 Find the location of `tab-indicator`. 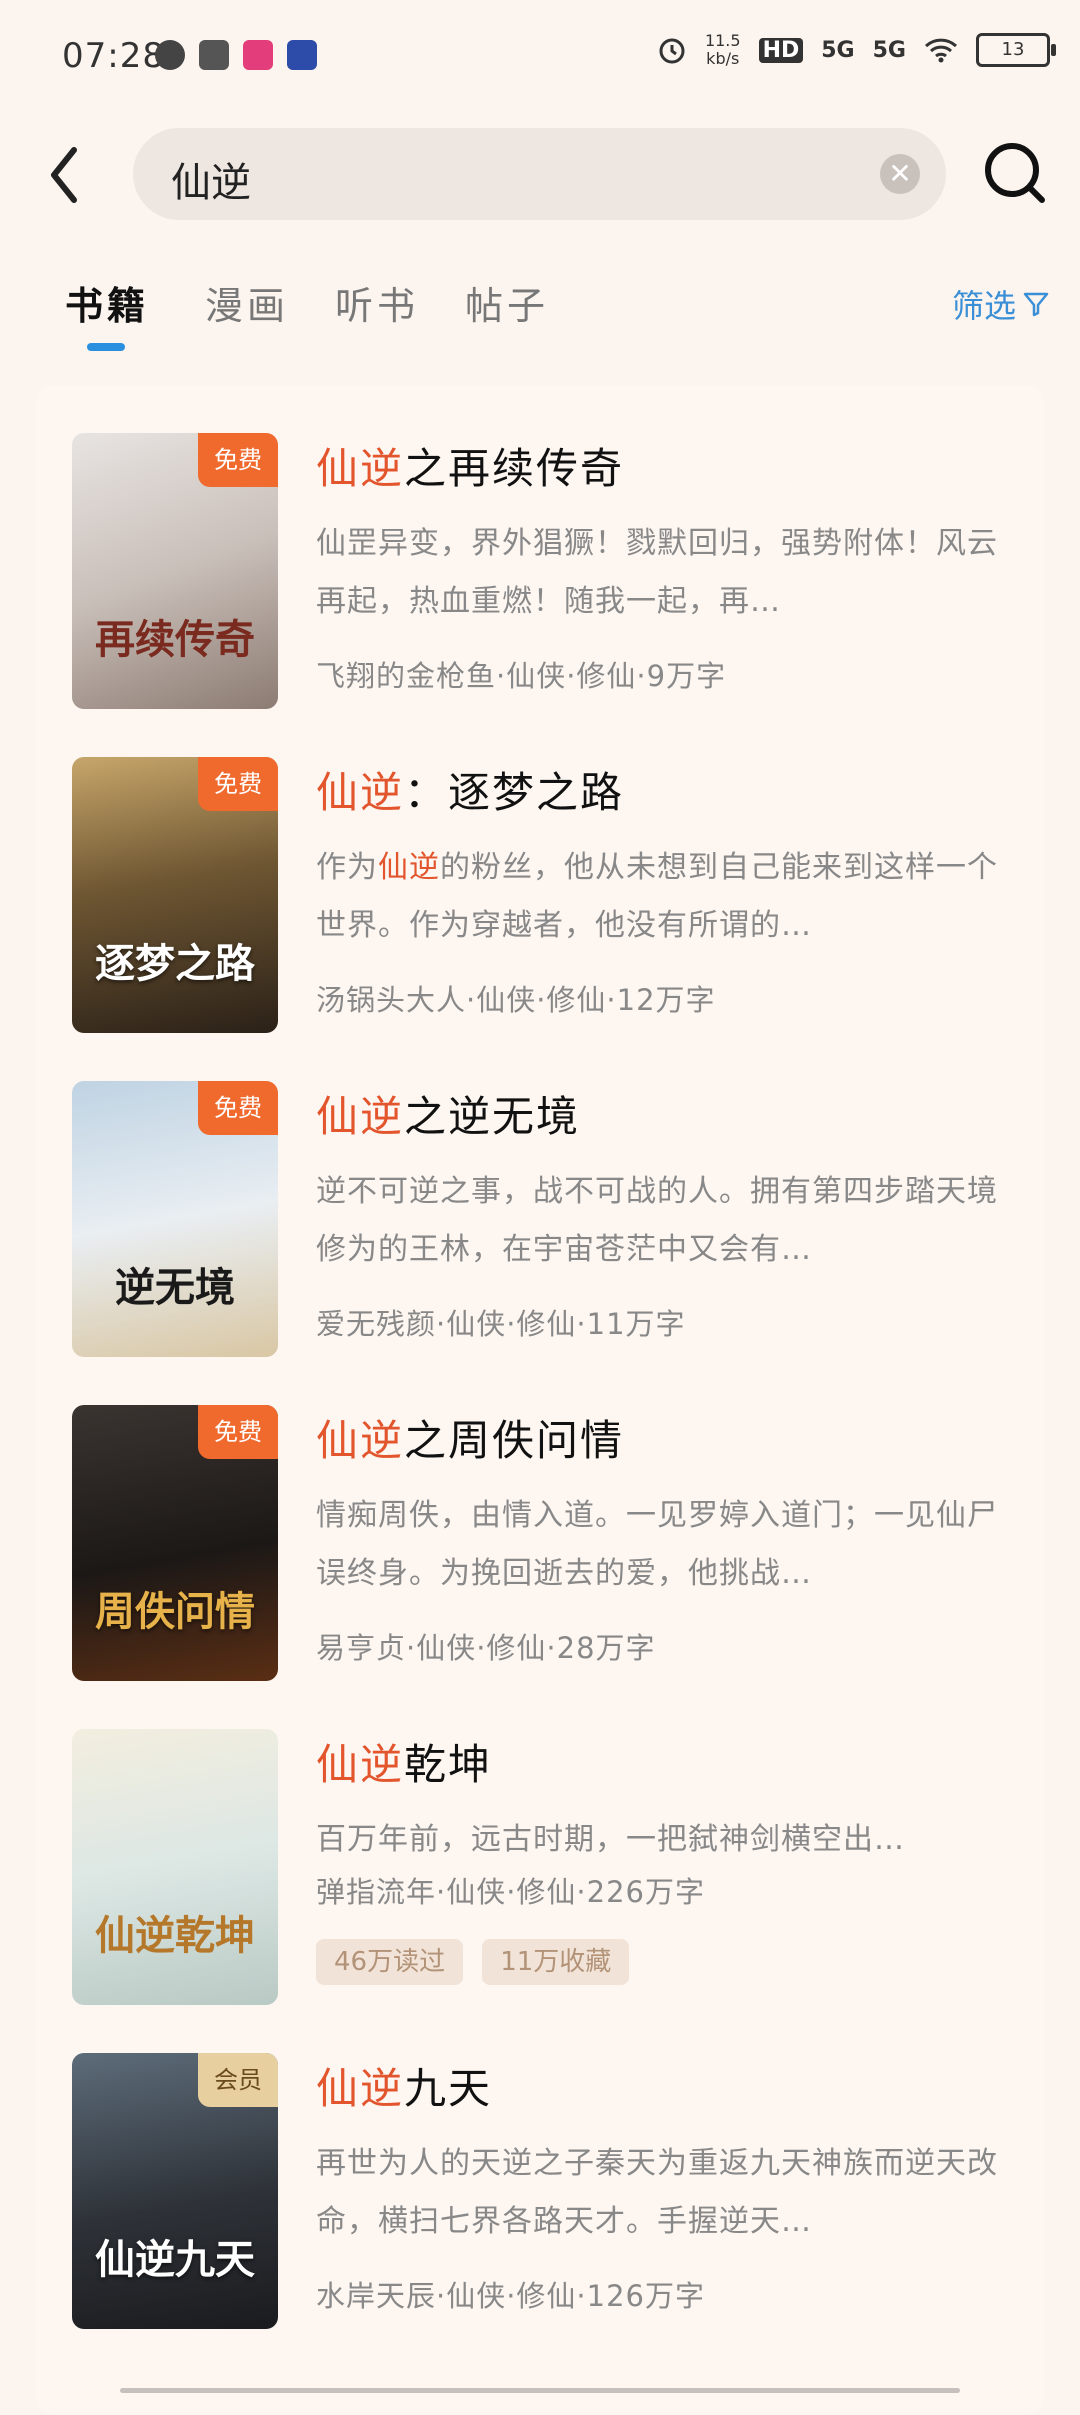

tab-indicator is located at coordinates (106, 347).